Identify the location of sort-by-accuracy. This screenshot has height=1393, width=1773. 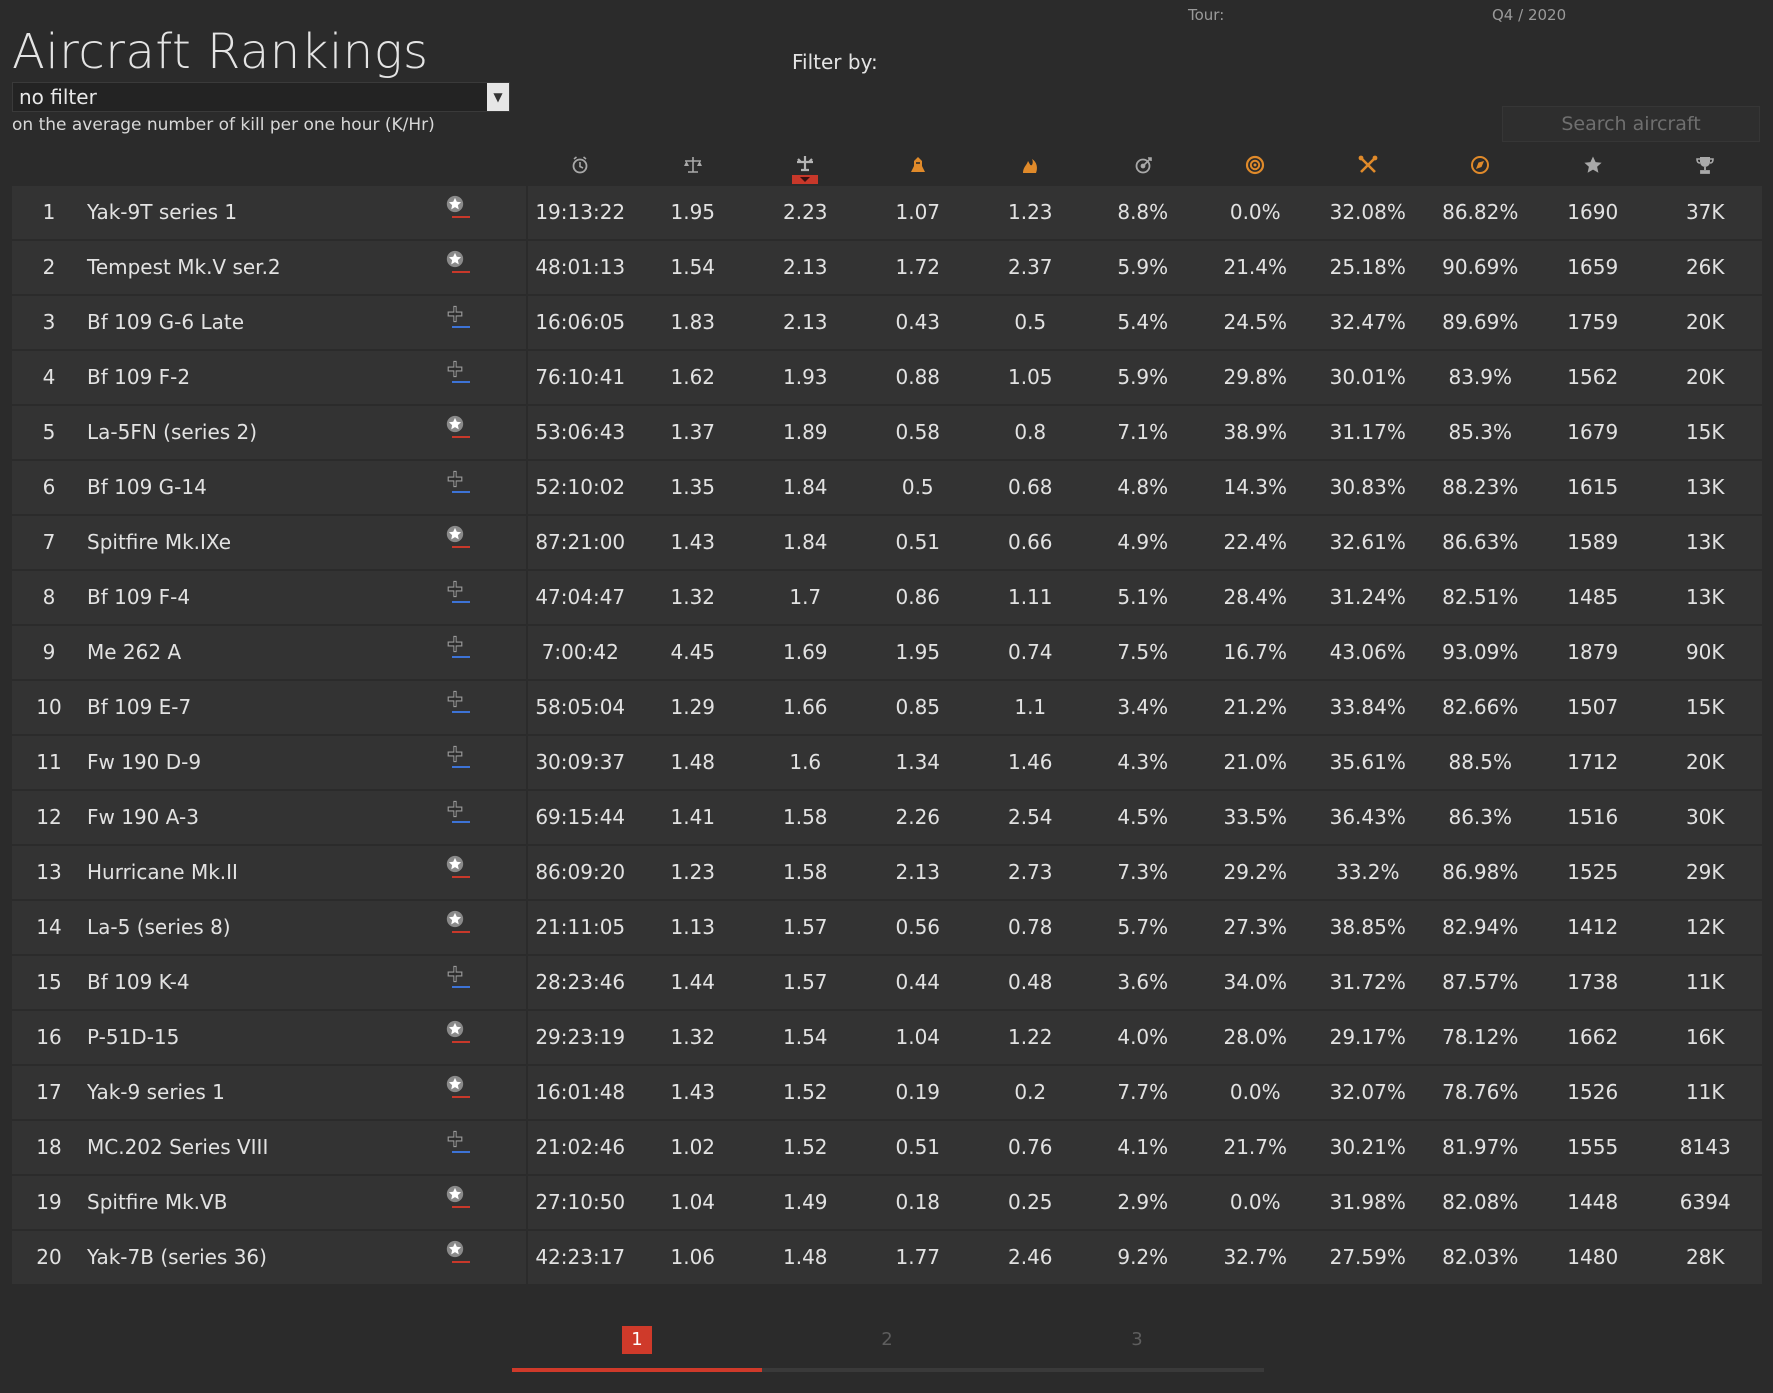
(1143, 165).